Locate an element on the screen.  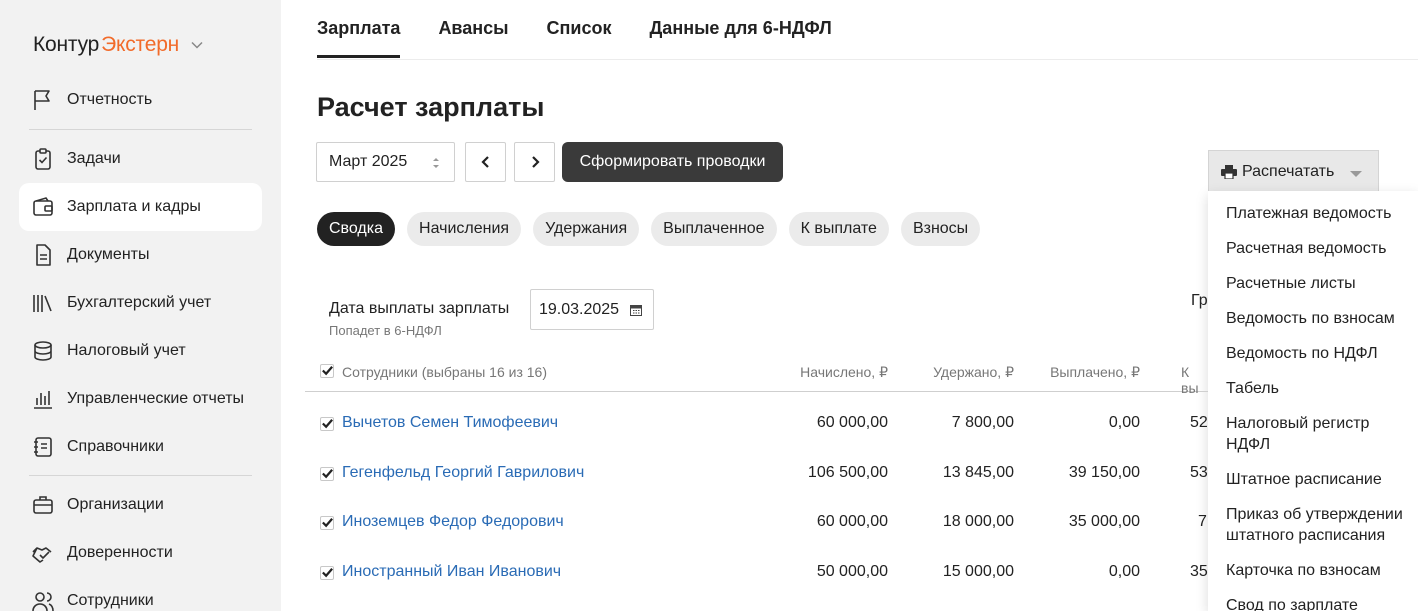
col-employees: Сотрудники (выбраны 16 из 16) is located at coordinates (444, 372).